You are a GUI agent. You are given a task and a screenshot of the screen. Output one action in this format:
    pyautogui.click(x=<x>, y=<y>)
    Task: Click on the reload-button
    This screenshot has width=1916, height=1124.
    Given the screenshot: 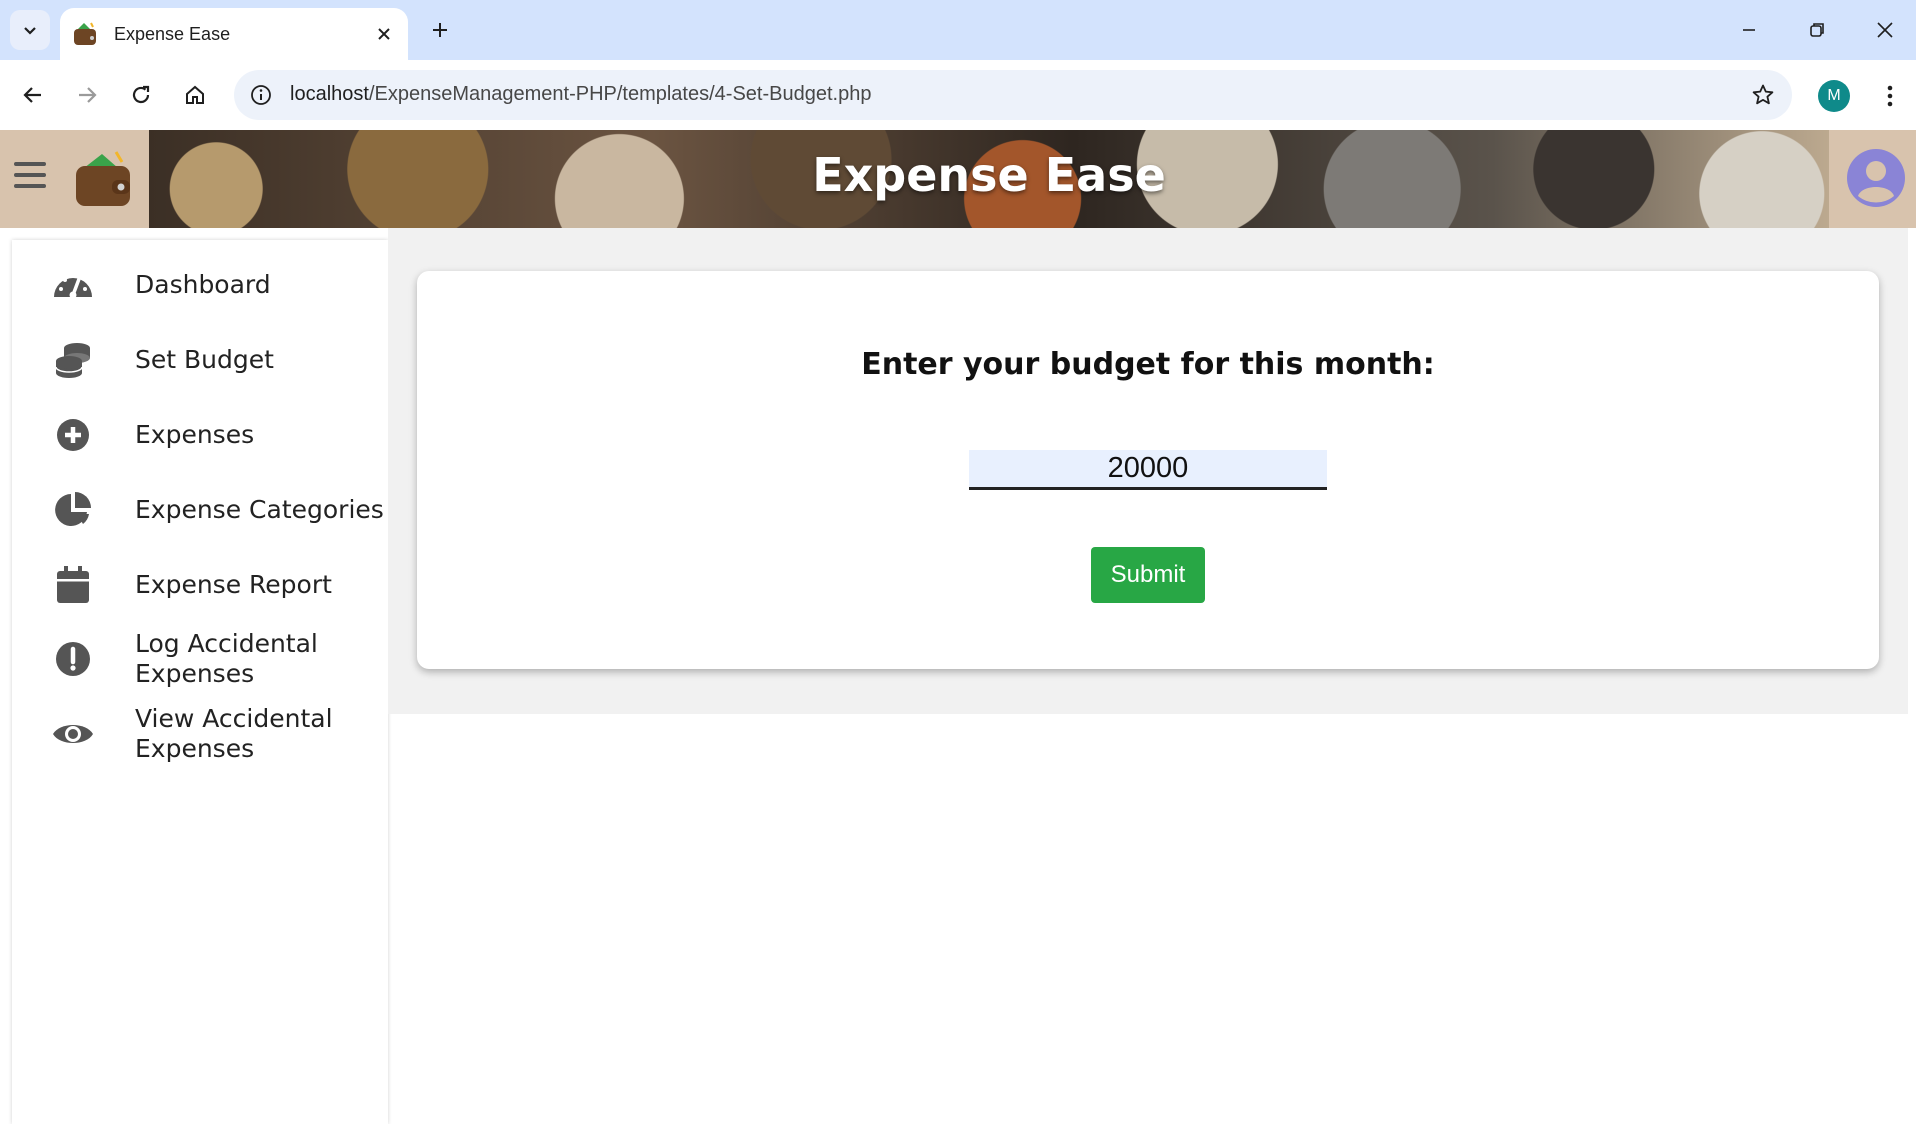 What is the action you would take?
    pyautogui.click(x=141, y=95)
    